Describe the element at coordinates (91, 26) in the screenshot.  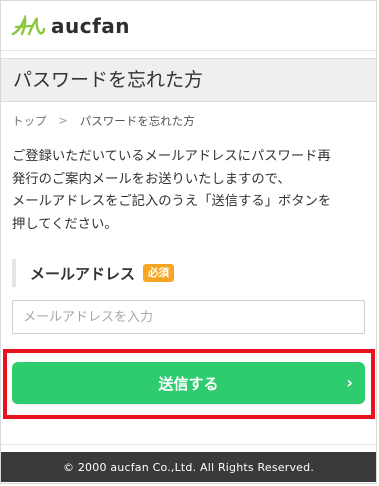
I see `logo-text: aucfan` at that location.